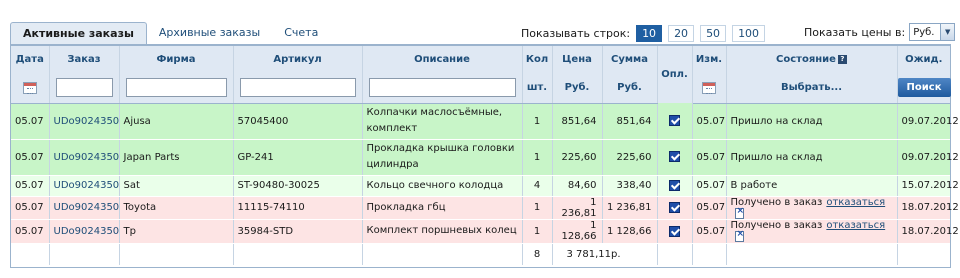 The image size is (960, 278). Describe the element at coordinates (480, 254) in the screenshot. I see `totals-row: 8 3 781,11р.` at that location.